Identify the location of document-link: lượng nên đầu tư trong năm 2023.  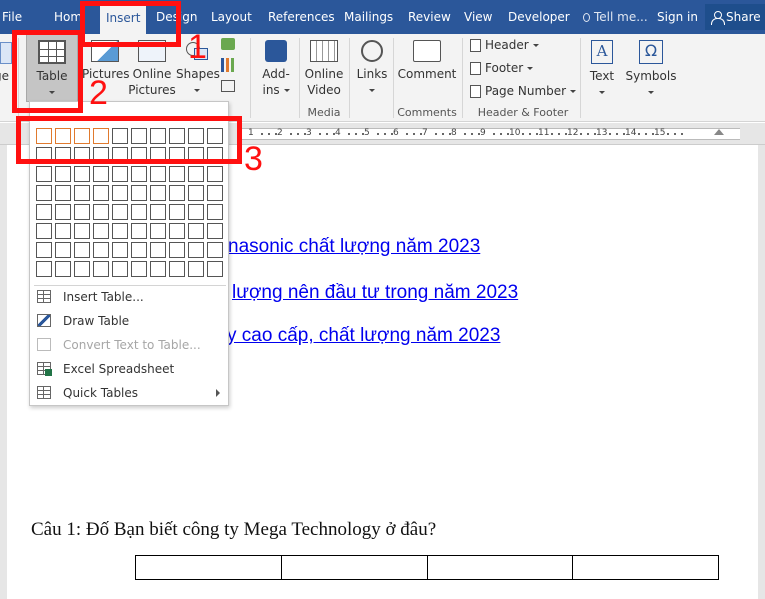
(375, 293).